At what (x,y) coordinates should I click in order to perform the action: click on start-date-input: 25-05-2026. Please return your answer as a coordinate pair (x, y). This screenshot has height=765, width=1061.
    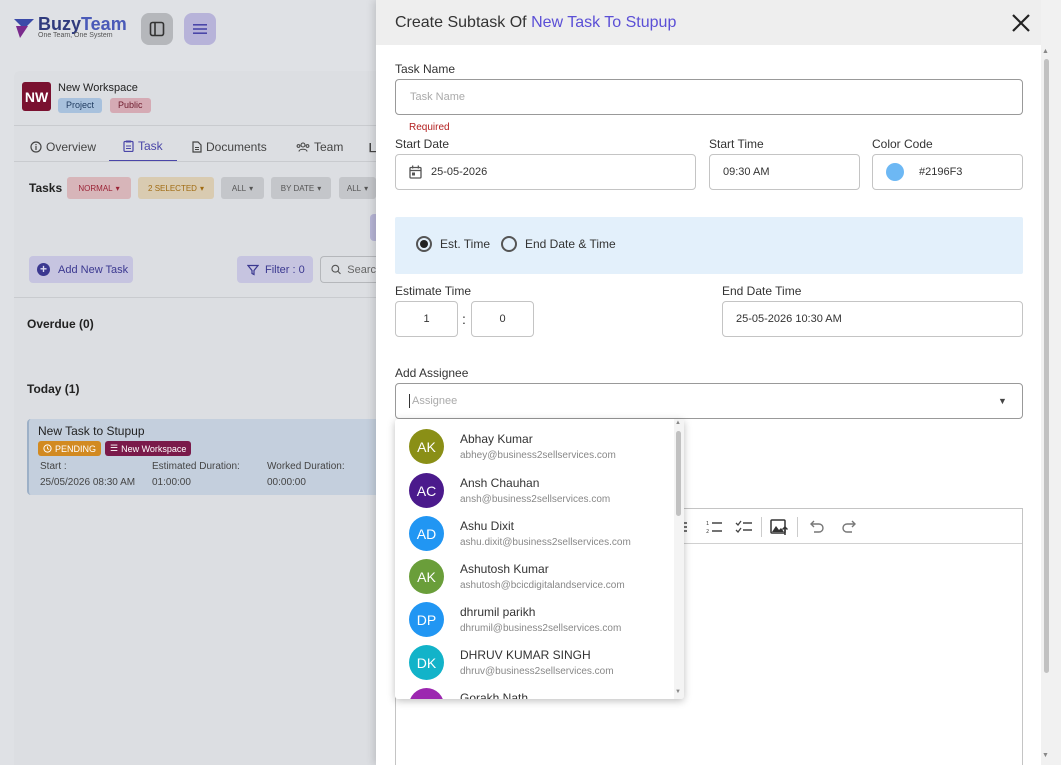
    Looking at the image, I should click on (545, 172).